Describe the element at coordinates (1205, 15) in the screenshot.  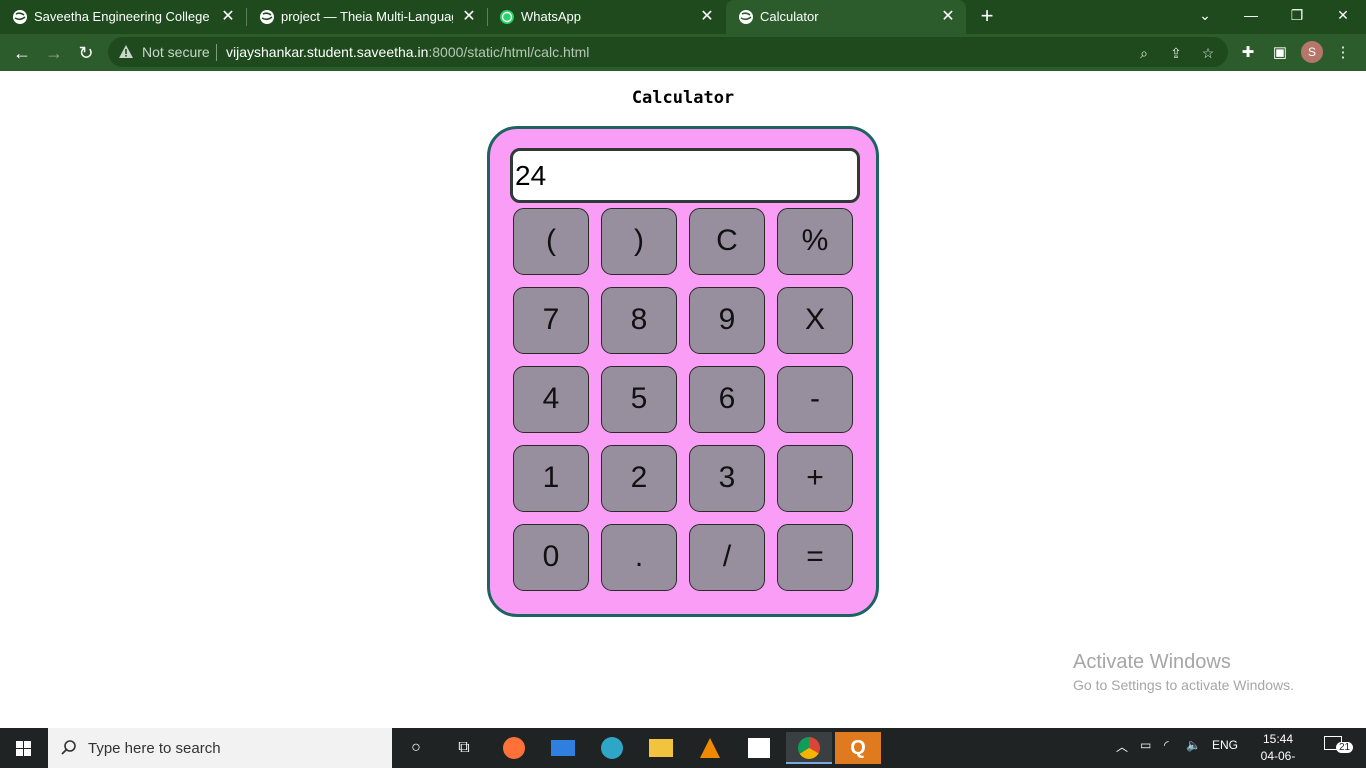
I see `tab-search-chevron-icon: ⌄` at that location.